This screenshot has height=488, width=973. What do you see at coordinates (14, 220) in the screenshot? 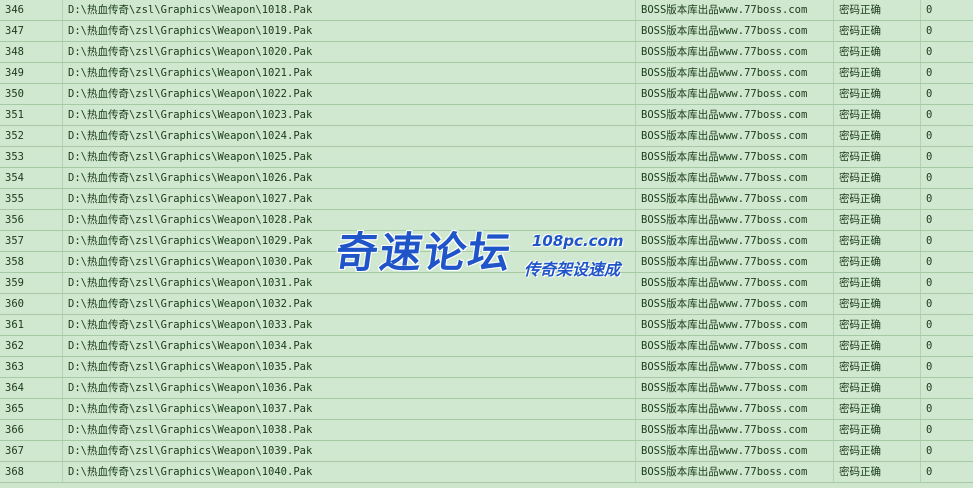
I see `row-id-cell: 356` at bounding box center [14, 220].